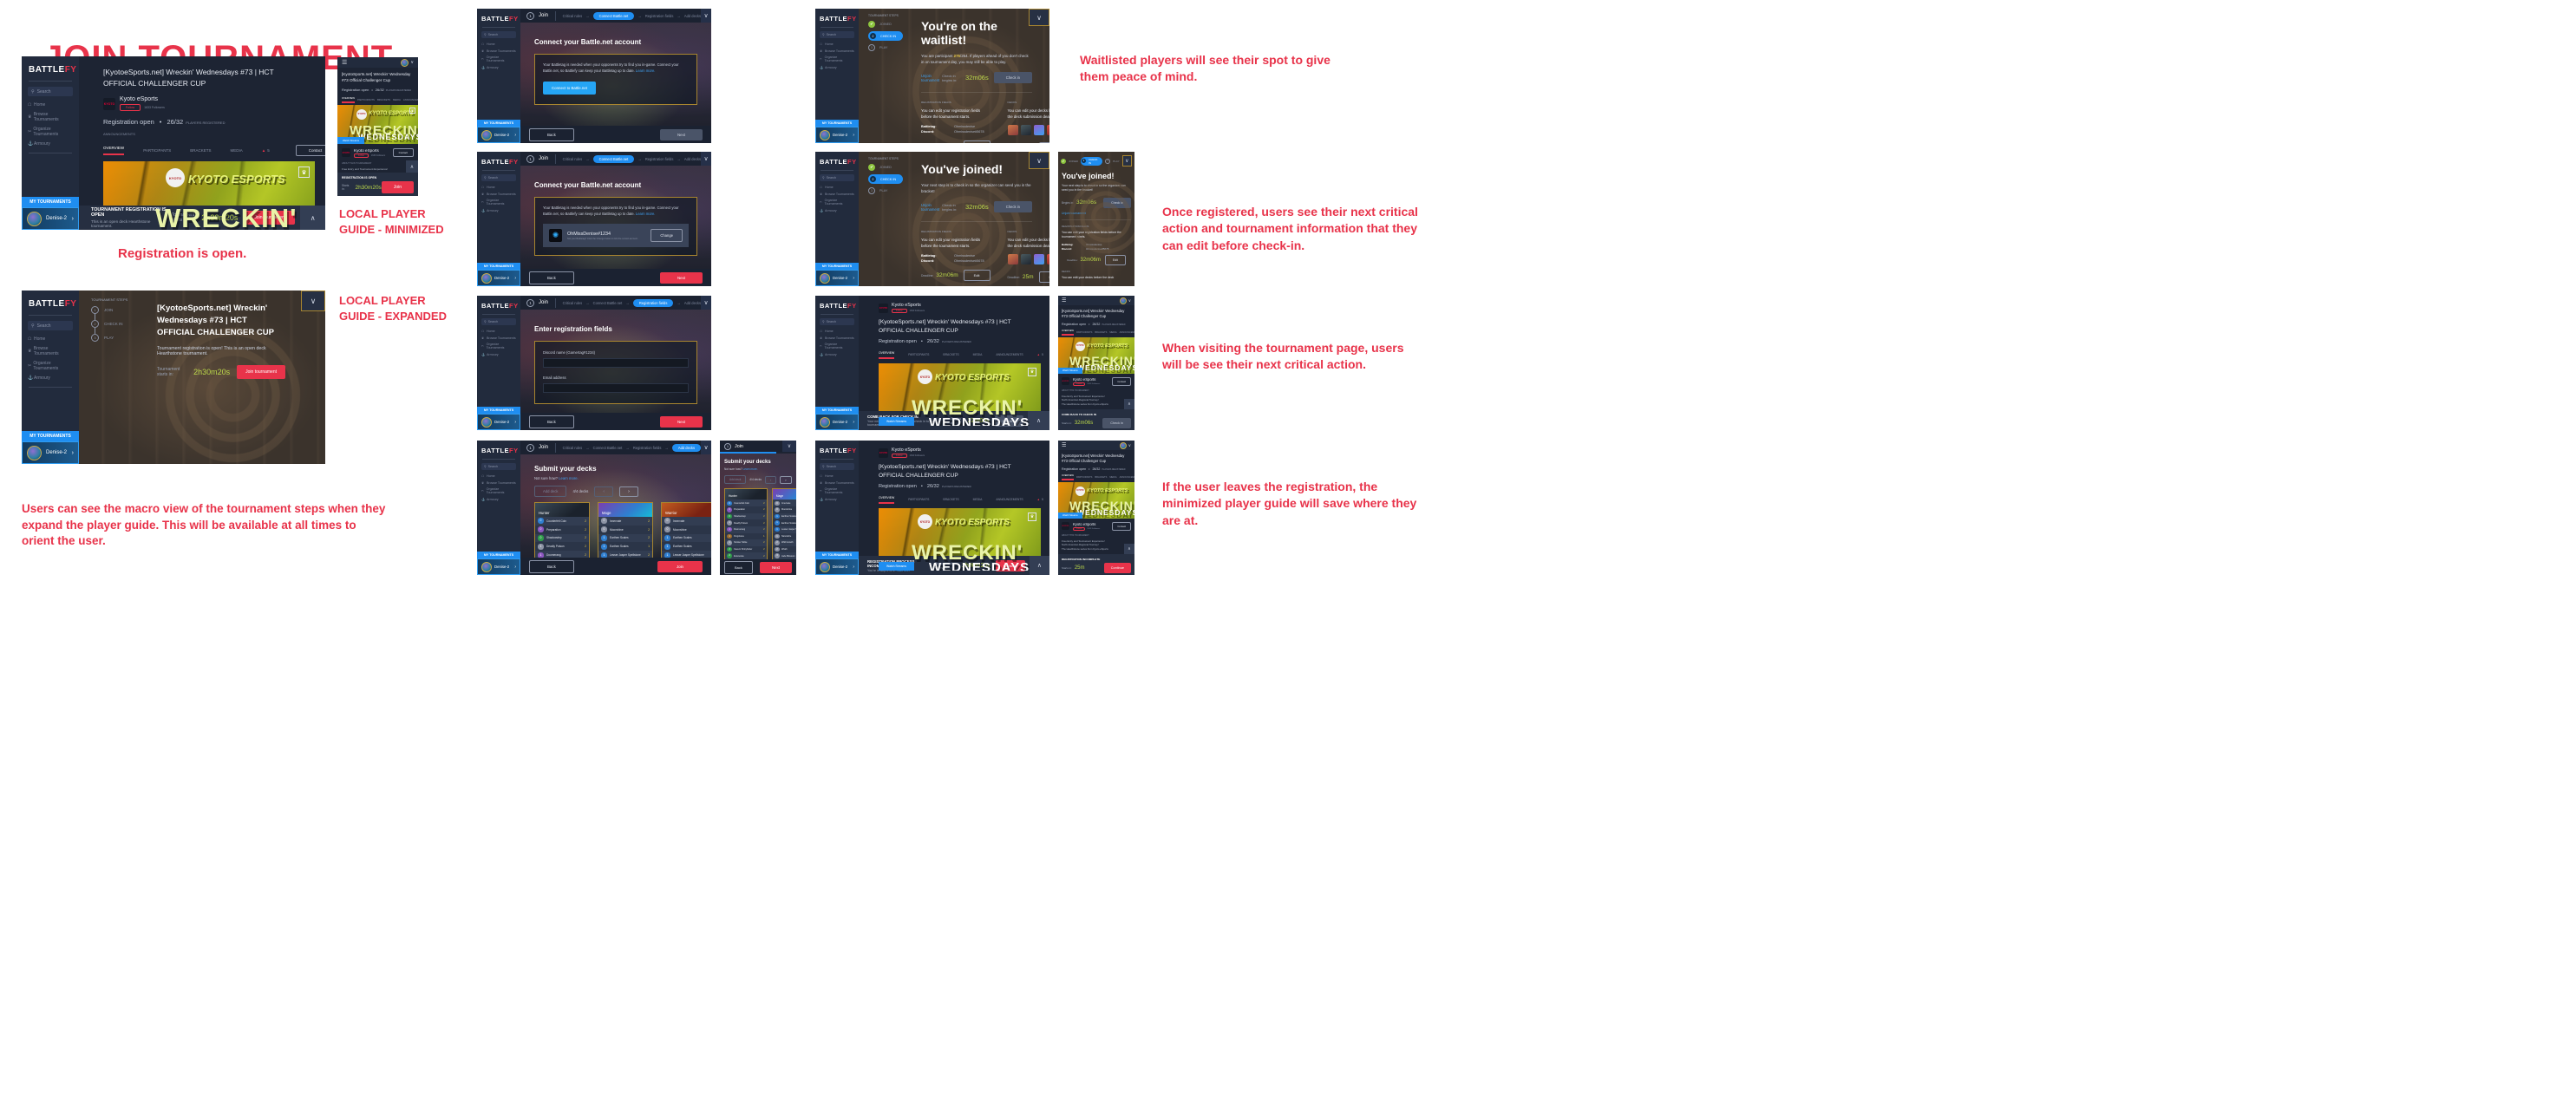 The height and width of the screenshot is (1110, 2576). I want to click on join-tournament-button: Join tournament, so click(261, 372).